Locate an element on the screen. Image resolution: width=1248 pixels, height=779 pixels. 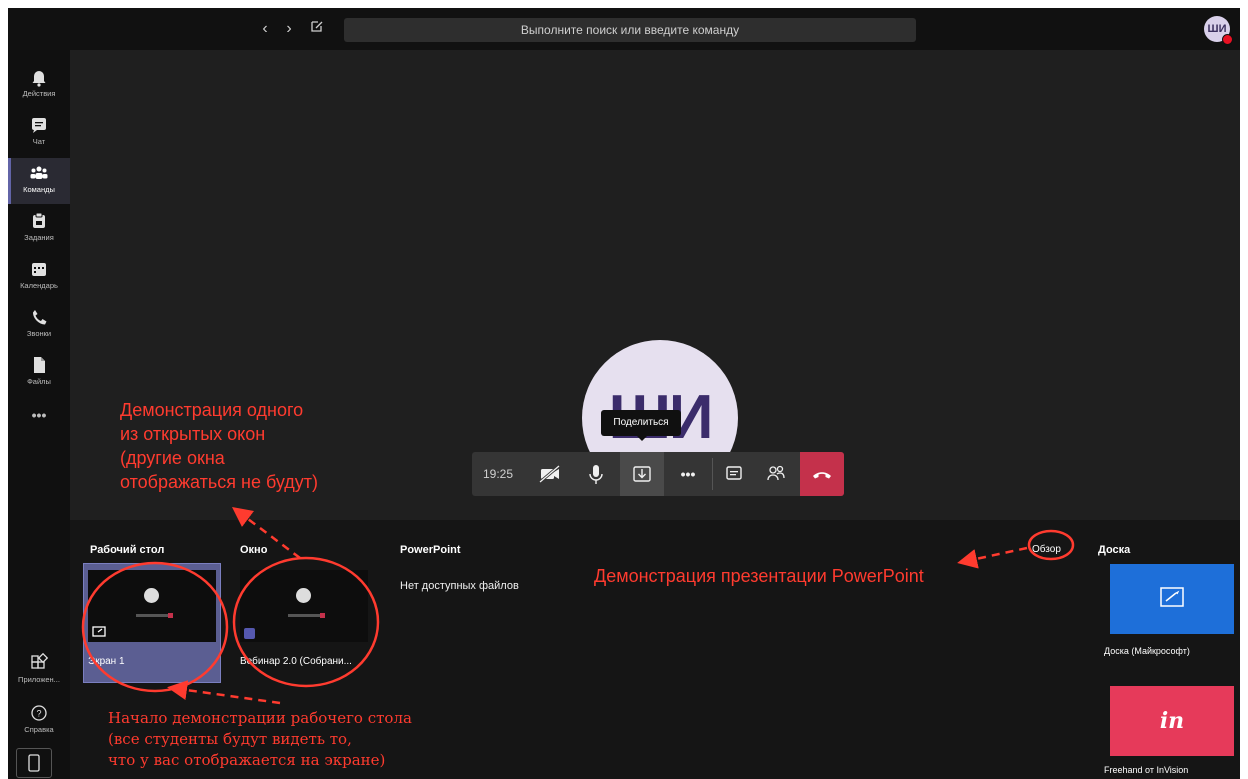
help-icon: ? is located at coordinates (39, 713).